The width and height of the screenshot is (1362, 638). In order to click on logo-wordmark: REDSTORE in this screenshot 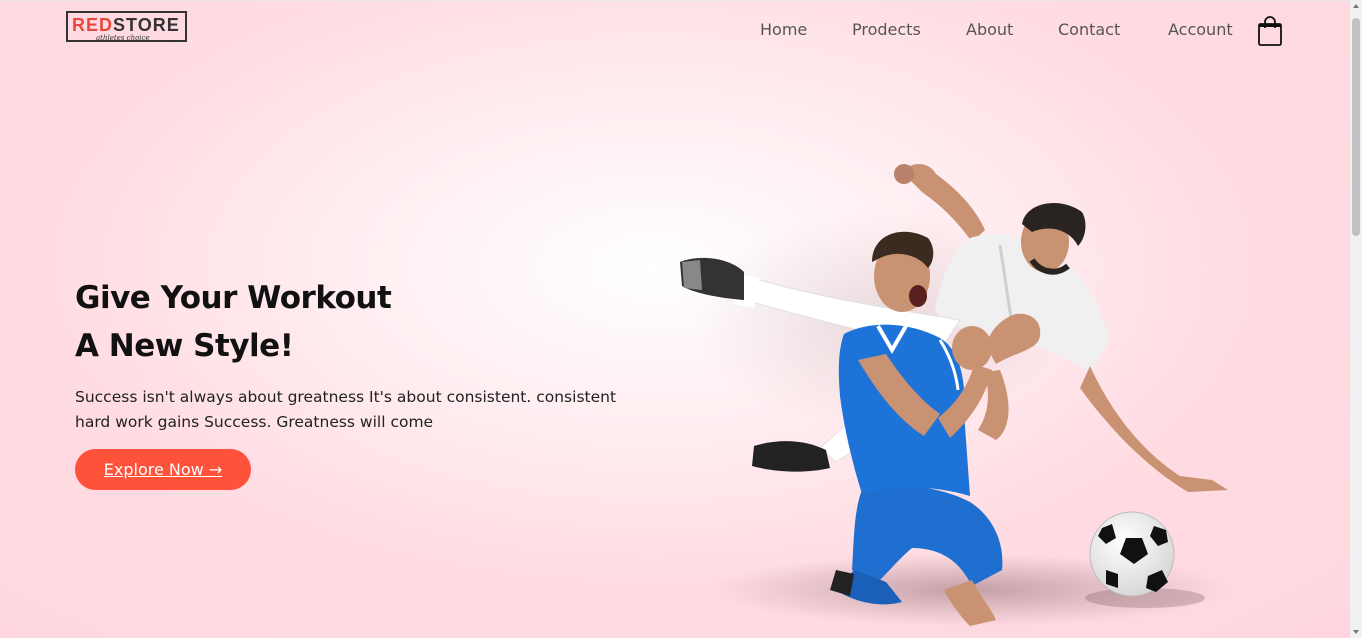, I will do `click(126, 25)`.